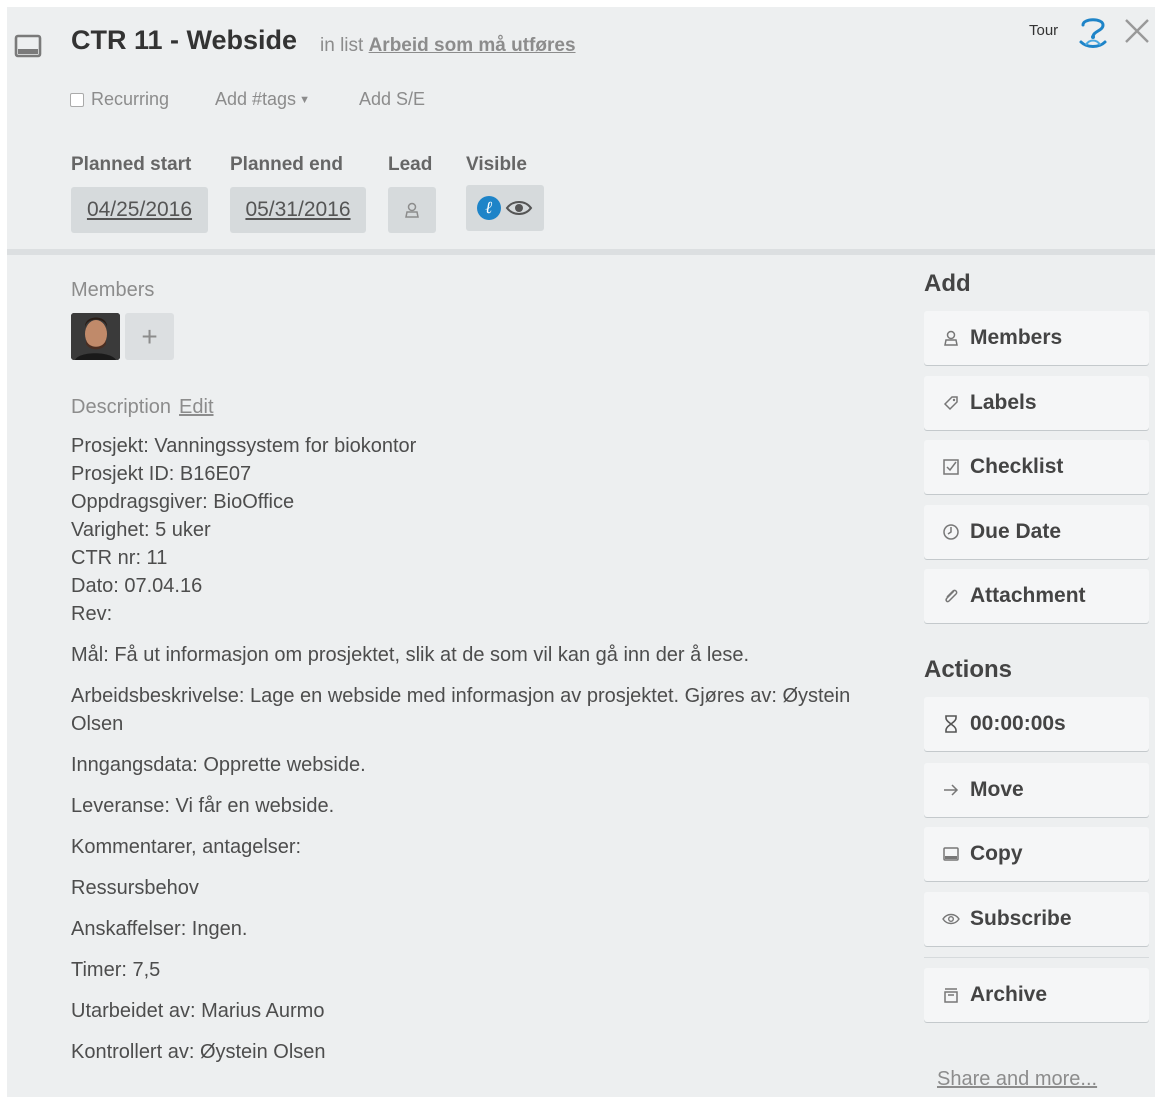 This screenshot has width=1155, height=1097. What do you see at coordinates (159, 929) in the screenshot?
I see `description-paragraph: Anskaffelser: Ingen.` at bounding box center [159, 929].